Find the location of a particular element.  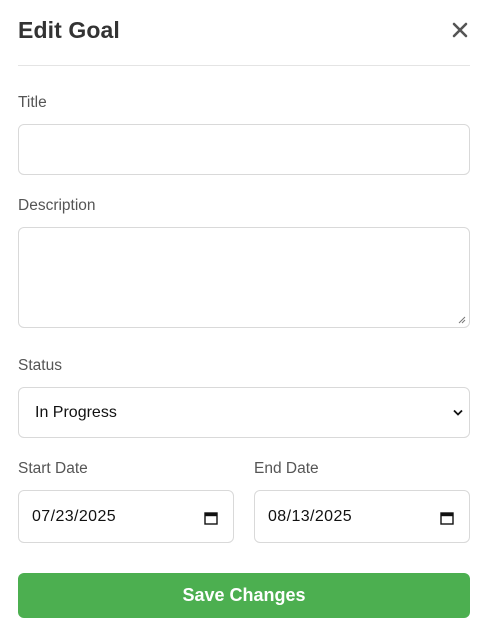

close-icon is located at coordinates (460, 30).